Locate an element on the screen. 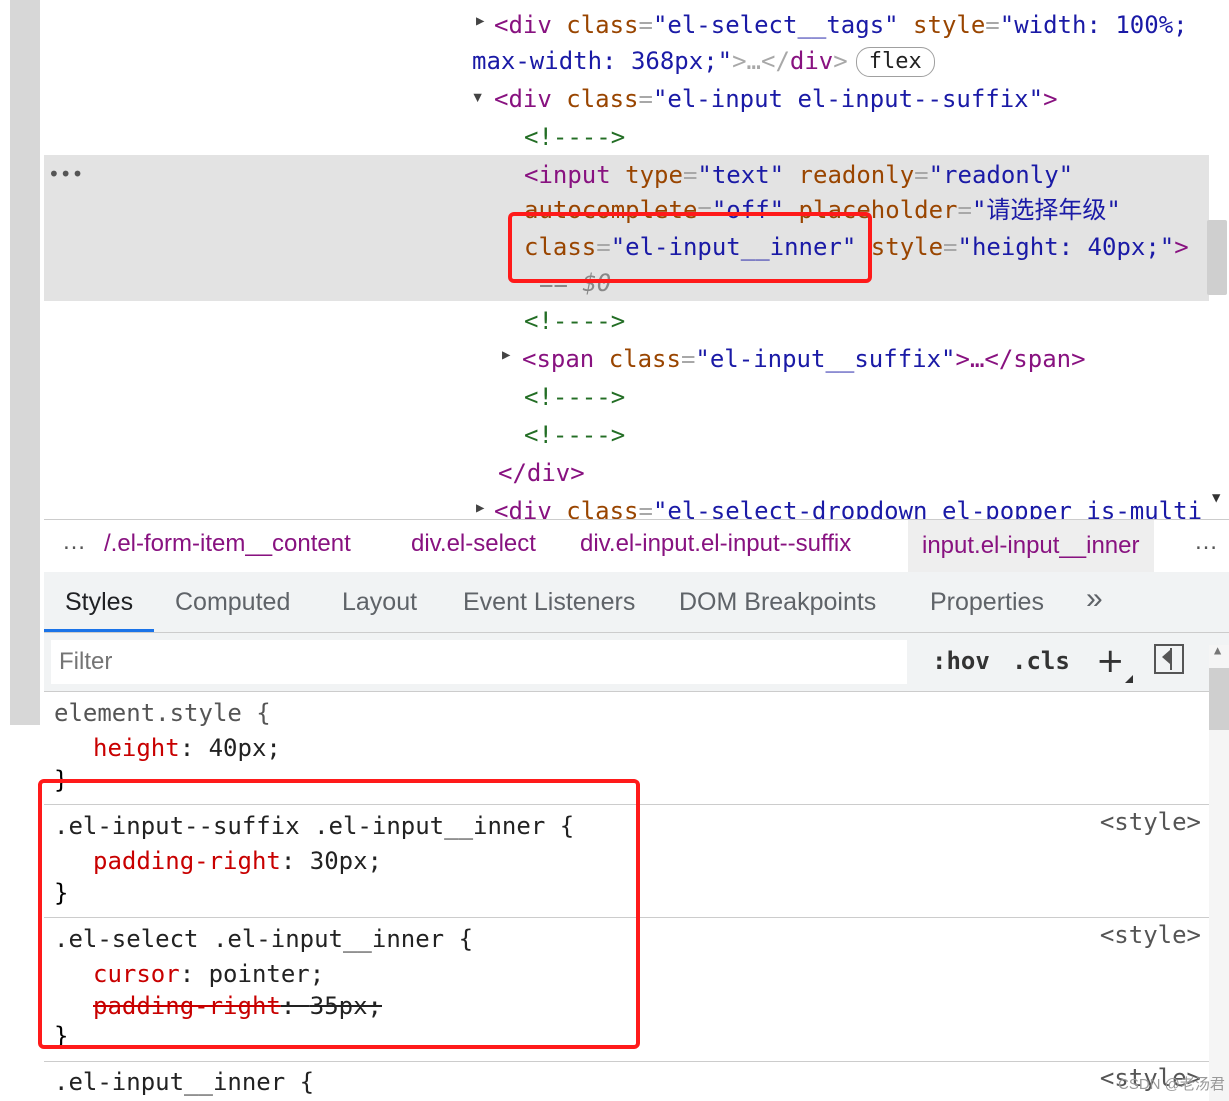 The height and width of the screenshot is (1101, 1229). dom-node-suffix-span: <span class="el-input__suffix">…</span> is located at coordinates (804, 359).